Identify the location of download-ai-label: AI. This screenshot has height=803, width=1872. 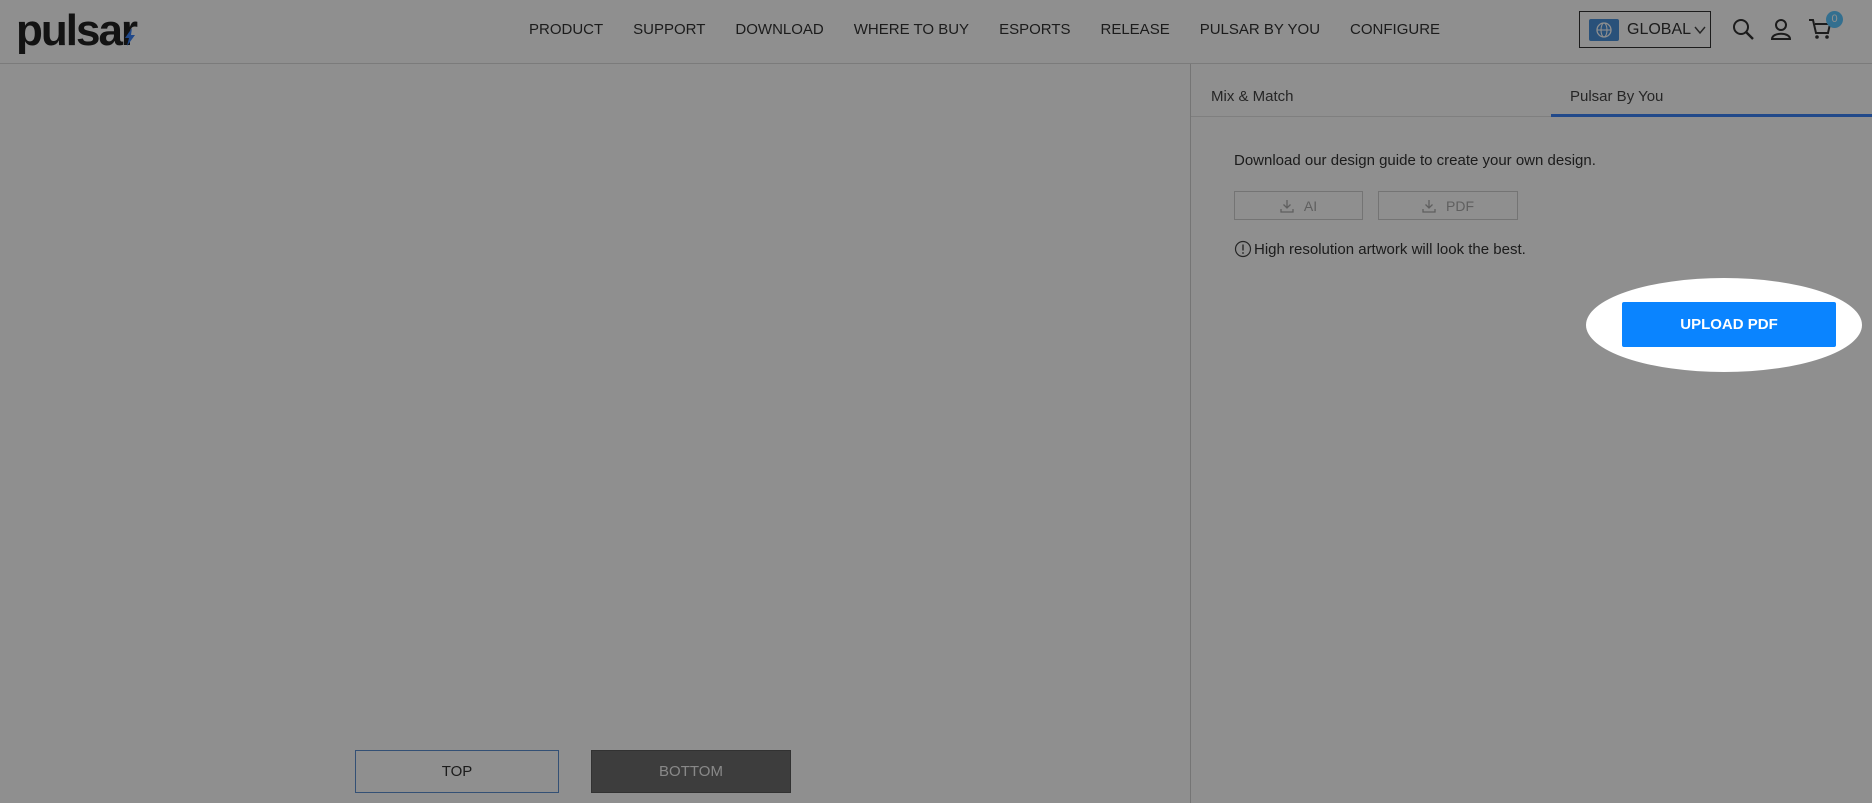
(1310, 205).